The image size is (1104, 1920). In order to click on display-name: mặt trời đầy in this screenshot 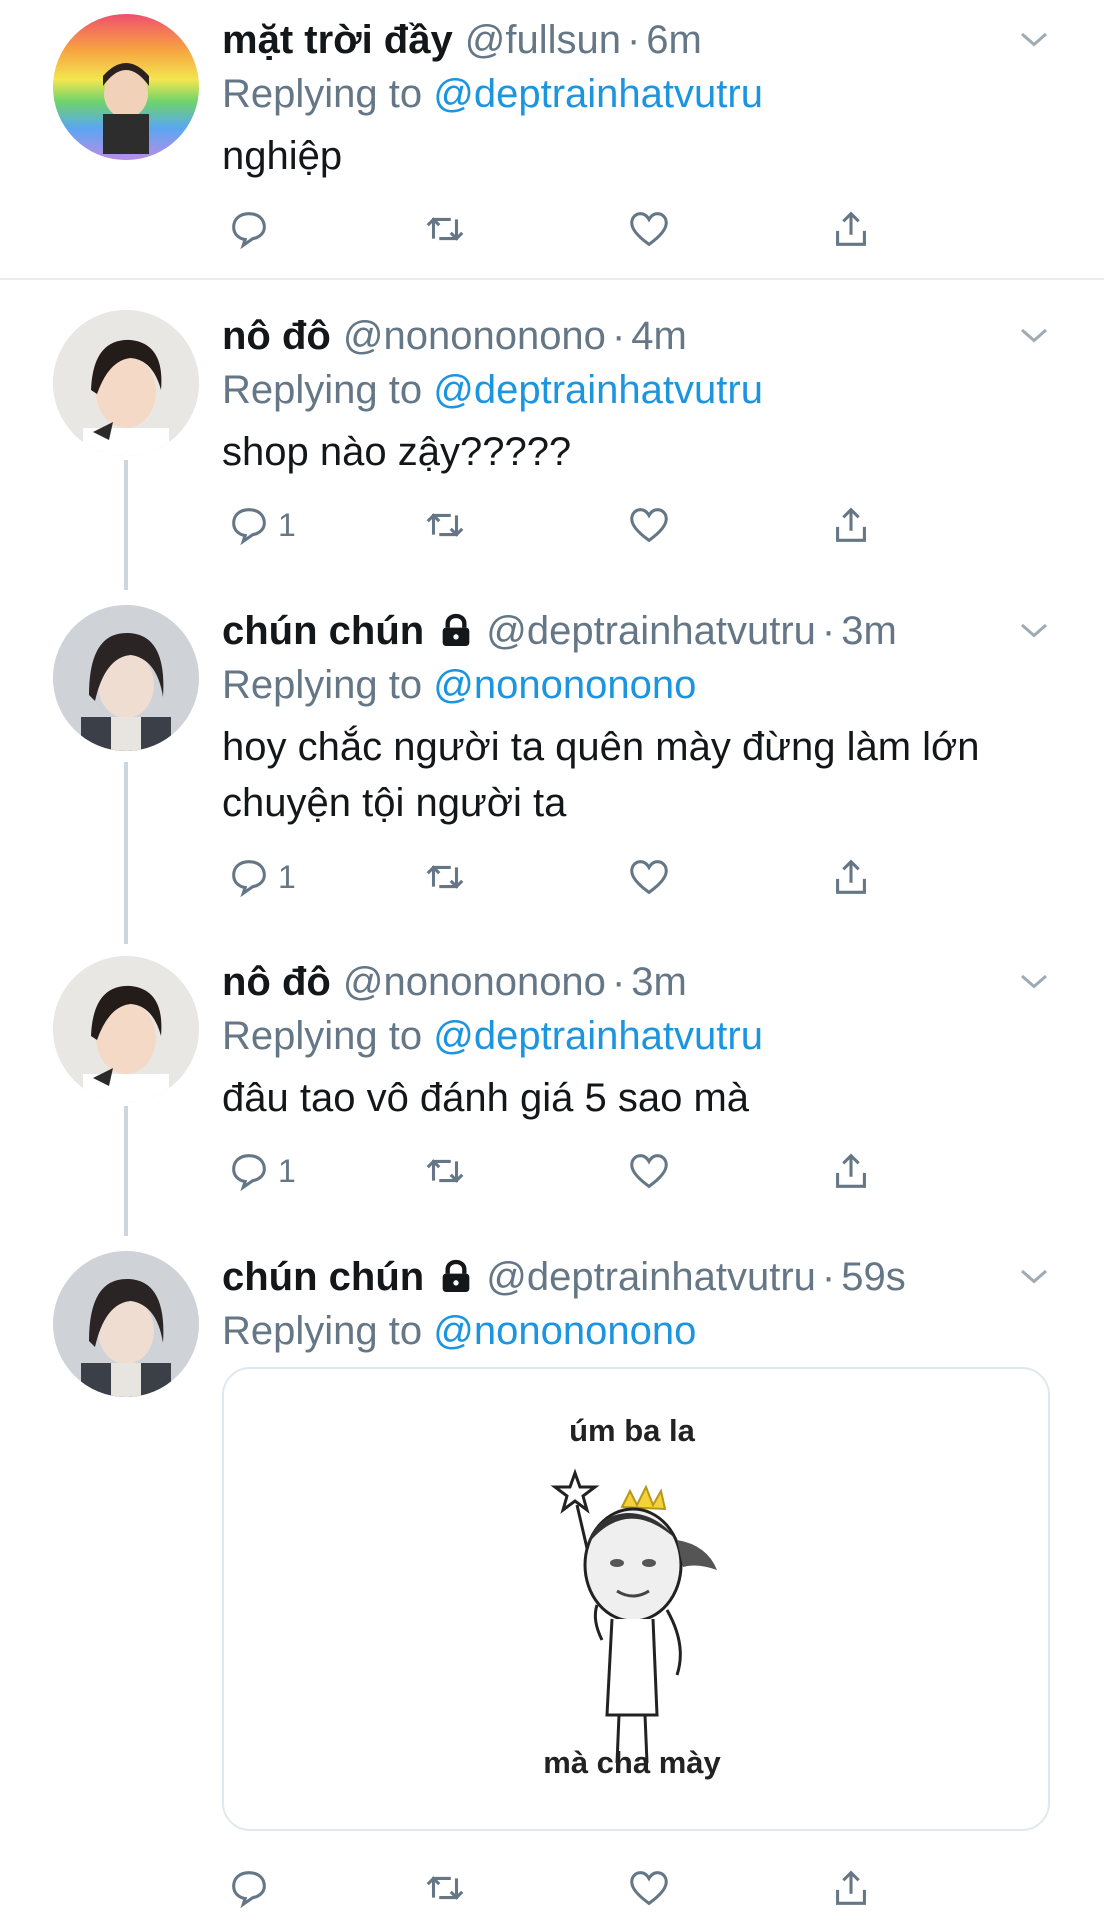, I will do `click(337, 40)`.